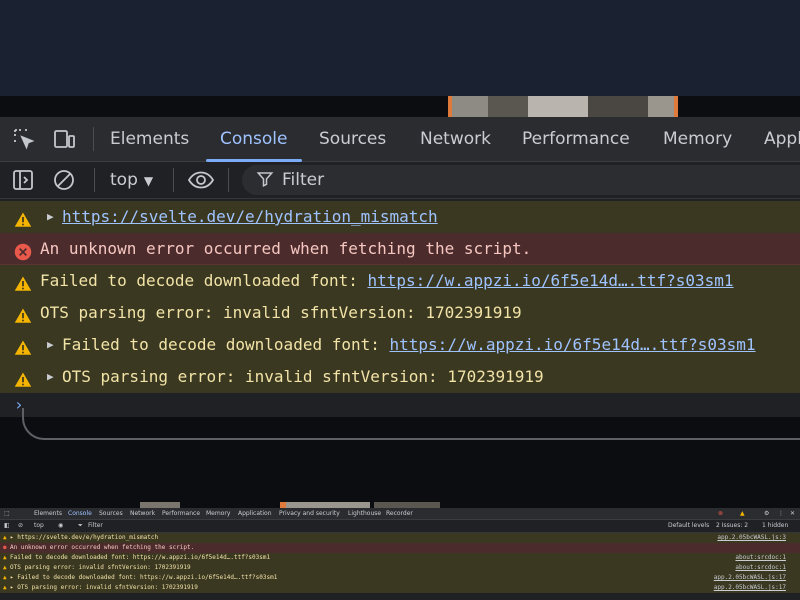 Image resolution: width=800 pixels, height=600 pixels. What do you see at coordinates (95, 525) in the screenshot?
I see `mini-filter-input: Filter` at bounding box center [95, 525].